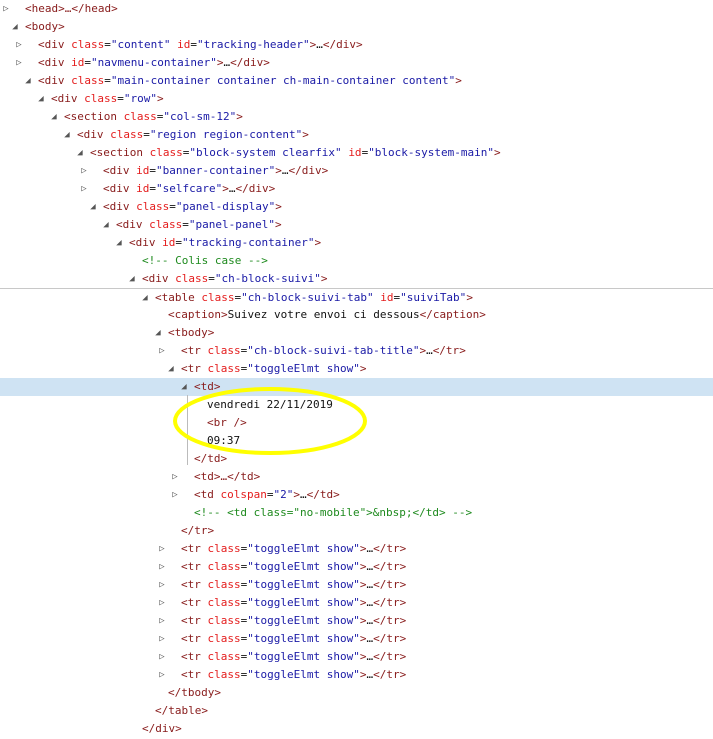  I want to click on dom-node-row: ◢ <tr class="toggleElmt show">, so click(356, 369).